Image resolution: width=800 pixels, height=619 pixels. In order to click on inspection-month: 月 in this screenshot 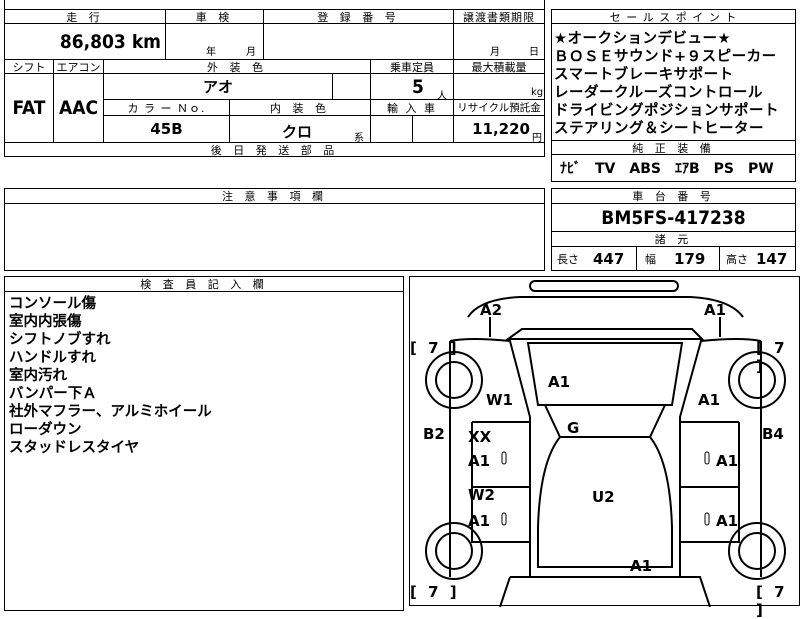, I will do `click(251, 52)`.